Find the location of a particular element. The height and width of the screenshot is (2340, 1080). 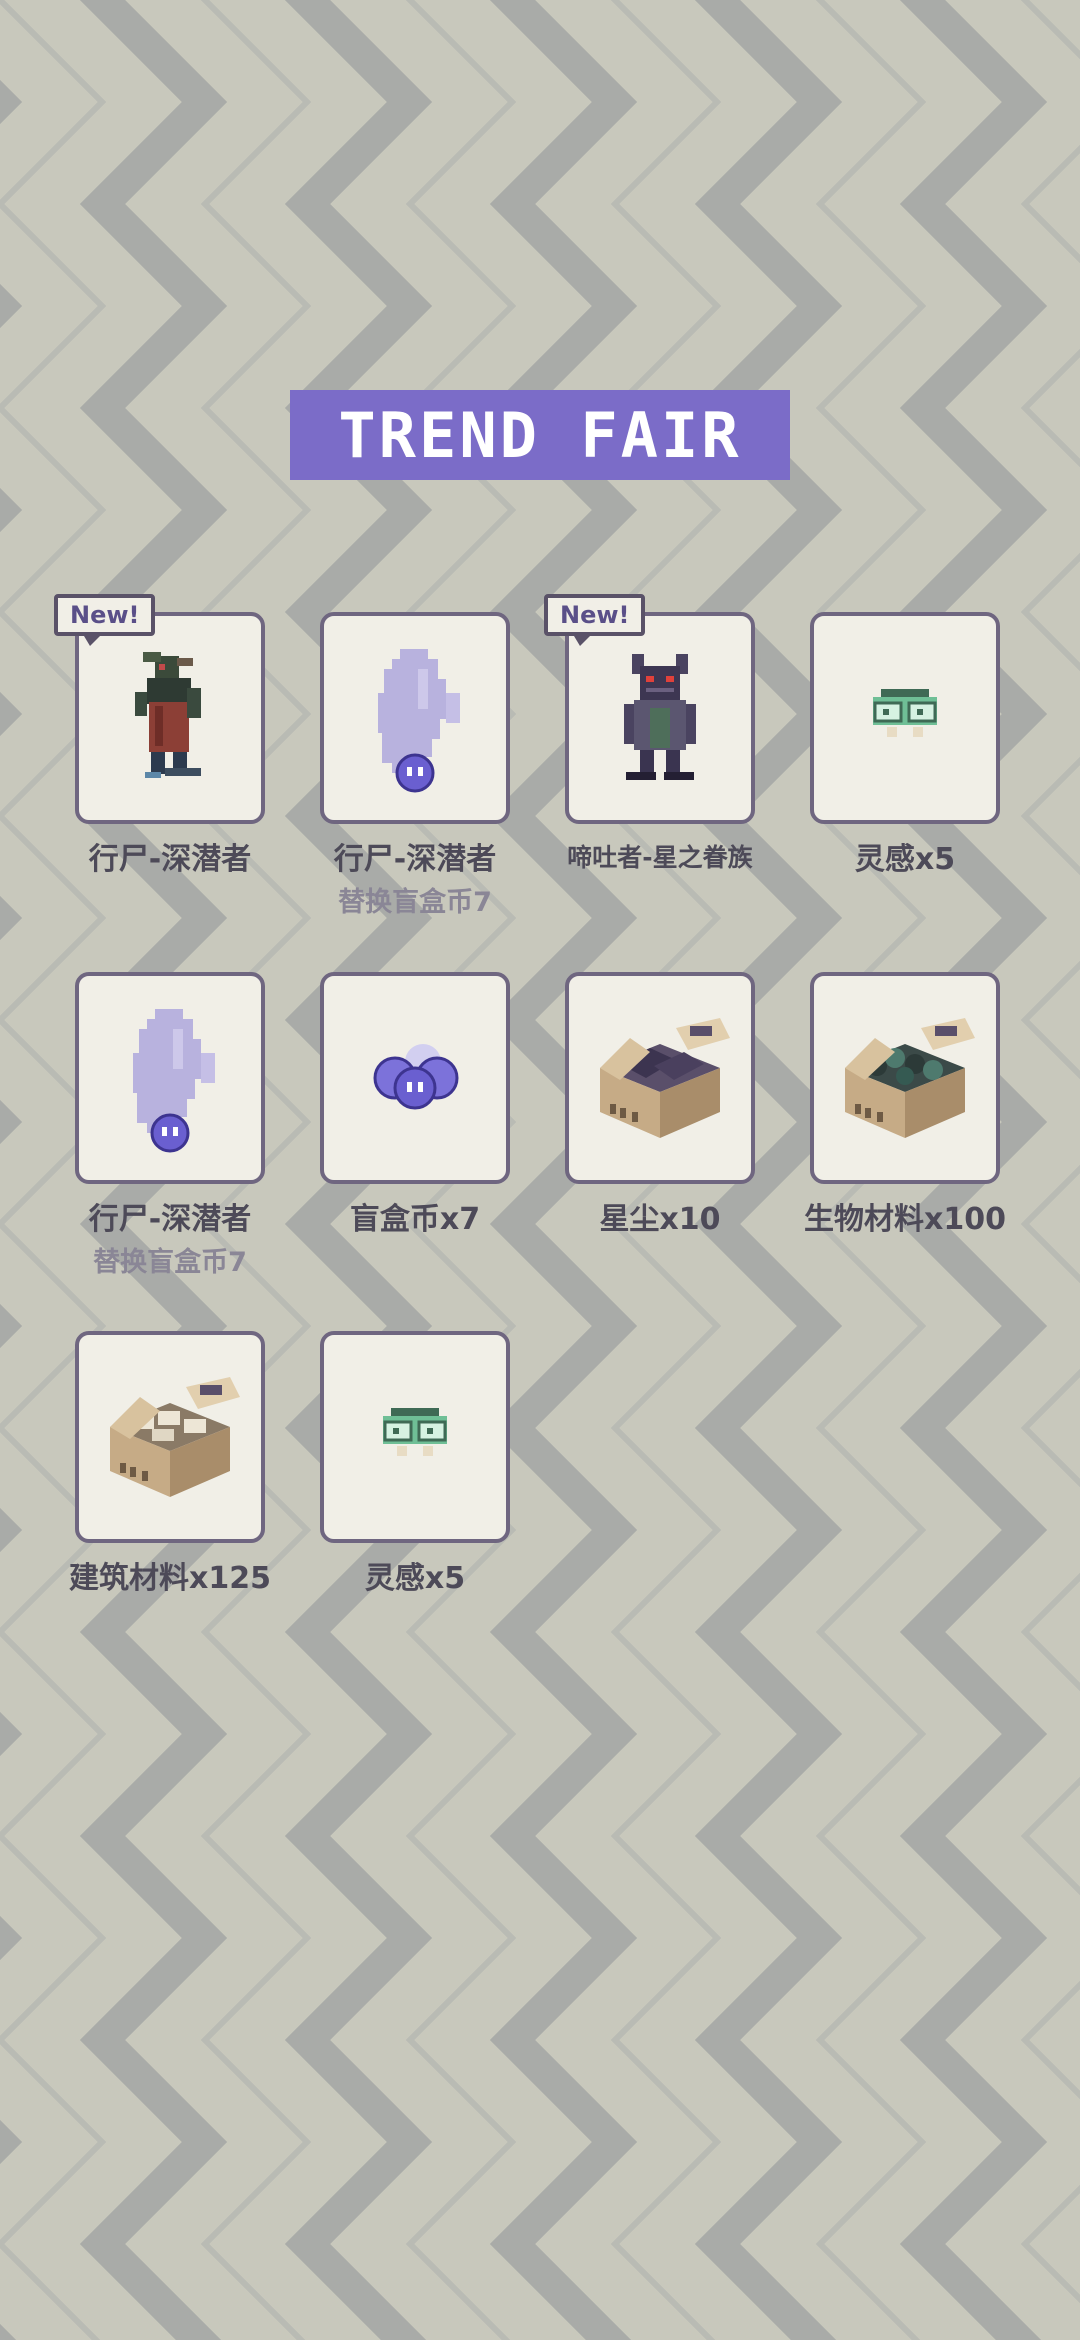

star-spawn-icon is located at coordinates (660, 717).